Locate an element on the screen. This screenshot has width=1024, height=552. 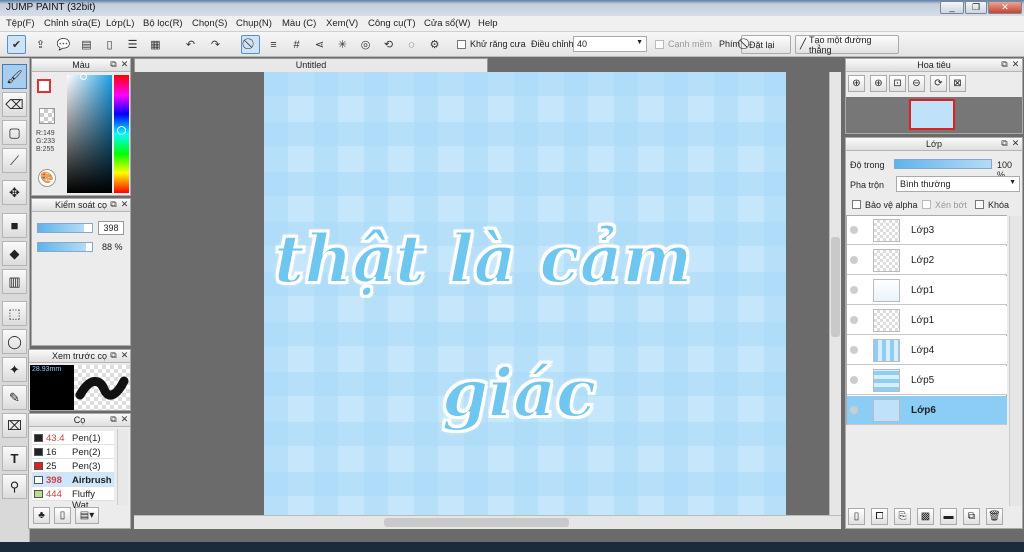
fg-color-swatch is located at coordinates (44, 86).